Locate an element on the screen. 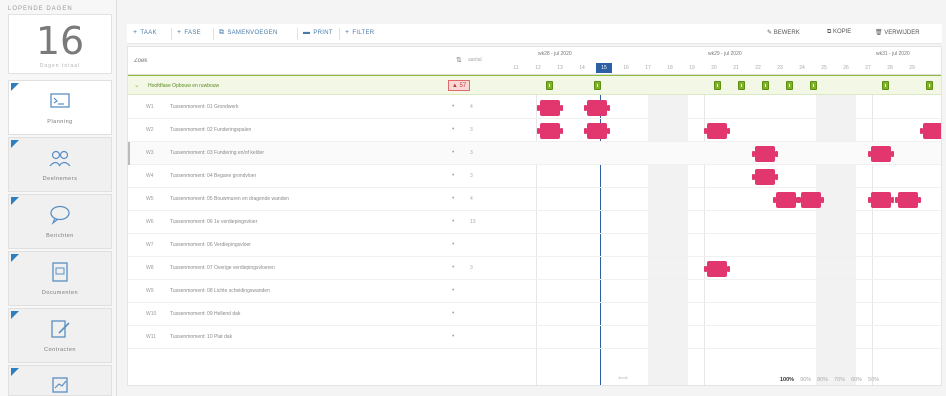 This screenshot has height=396, width=946. sidebar-item-contracten: Contracten is located at coordinates (60, 335).